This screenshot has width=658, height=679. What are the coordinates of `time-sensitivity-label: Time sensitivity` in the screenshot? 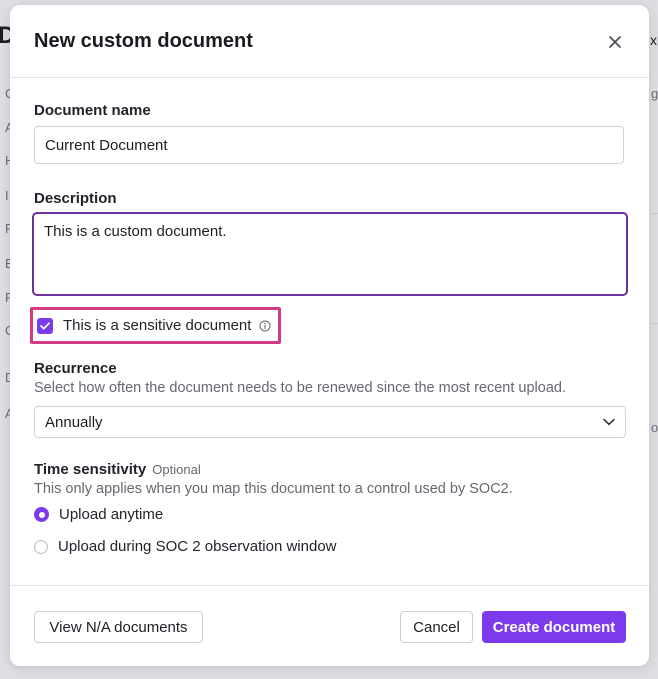 It's located at (90, 469).